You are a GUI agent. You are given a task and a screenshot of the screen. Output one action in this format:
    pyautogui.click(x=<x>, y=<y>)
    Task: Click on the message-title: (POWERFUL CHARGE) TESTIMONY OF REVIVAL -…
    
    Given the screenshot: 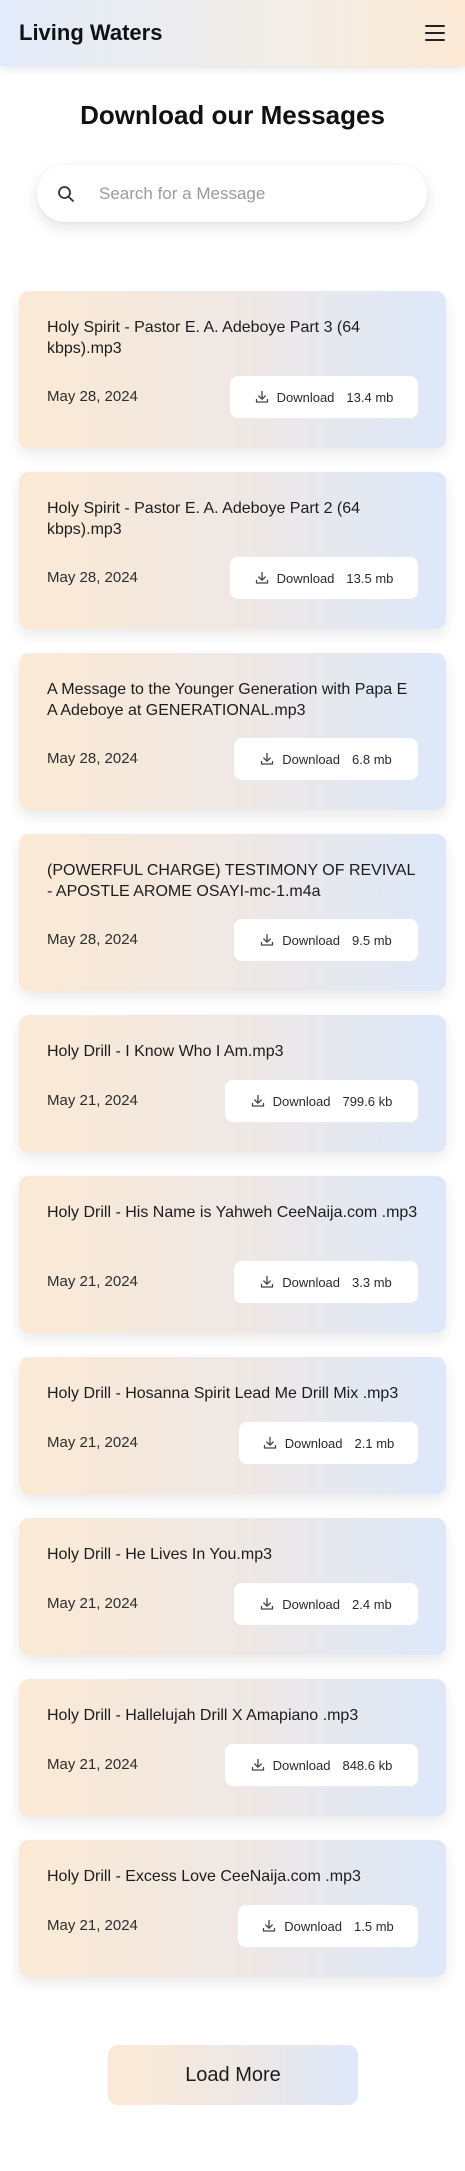 What is the action you would take?
    pyautogui.click(x=231, y=881)
    